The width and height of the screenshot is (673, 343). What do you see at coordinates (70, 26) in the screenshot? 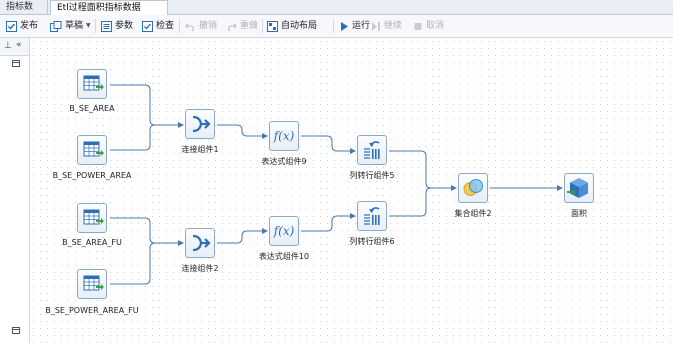
I see `draft-dropdown: 草稿 ▼` at bounding box center [70, 26].